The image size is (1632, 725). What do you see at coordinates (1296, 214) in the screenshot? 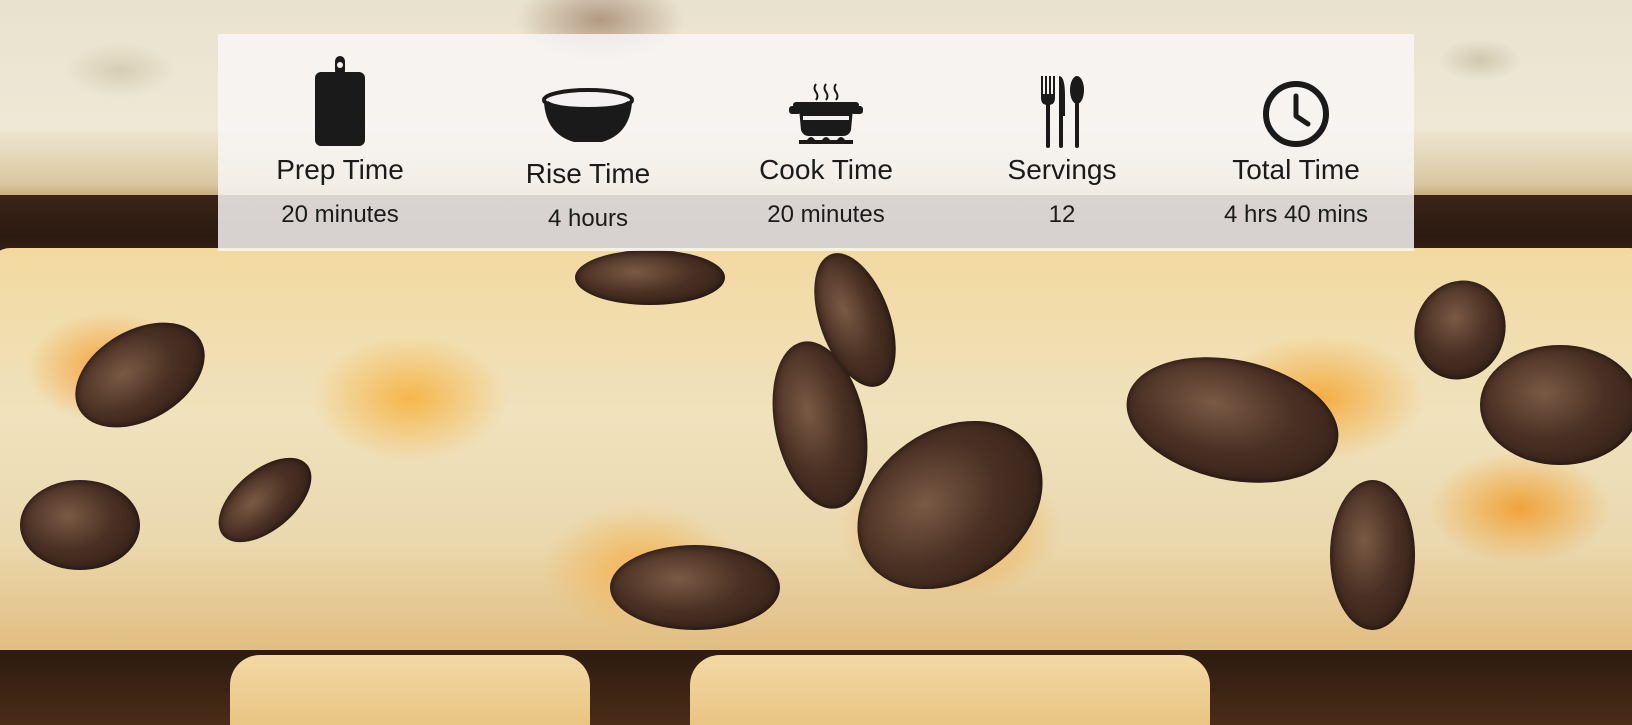
I see `stat-value: 4 hrs 40 mins` at bounding box center [1296, 214].